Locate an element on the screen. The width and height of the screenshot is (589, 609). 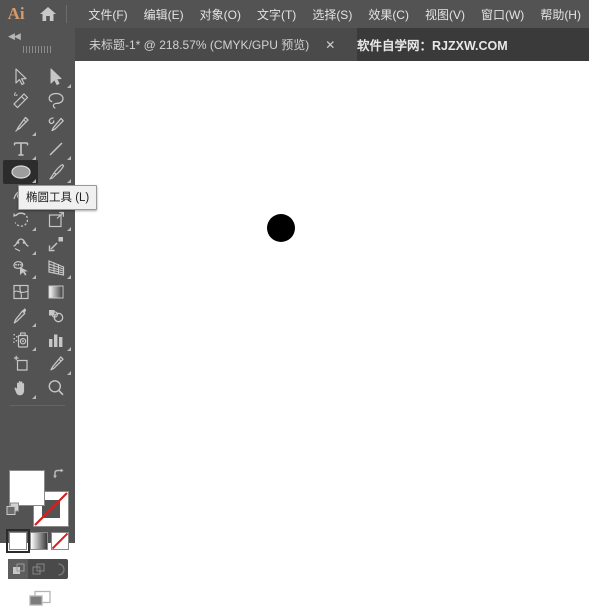
eyedropper-tool is located at coordinates (20, 316).